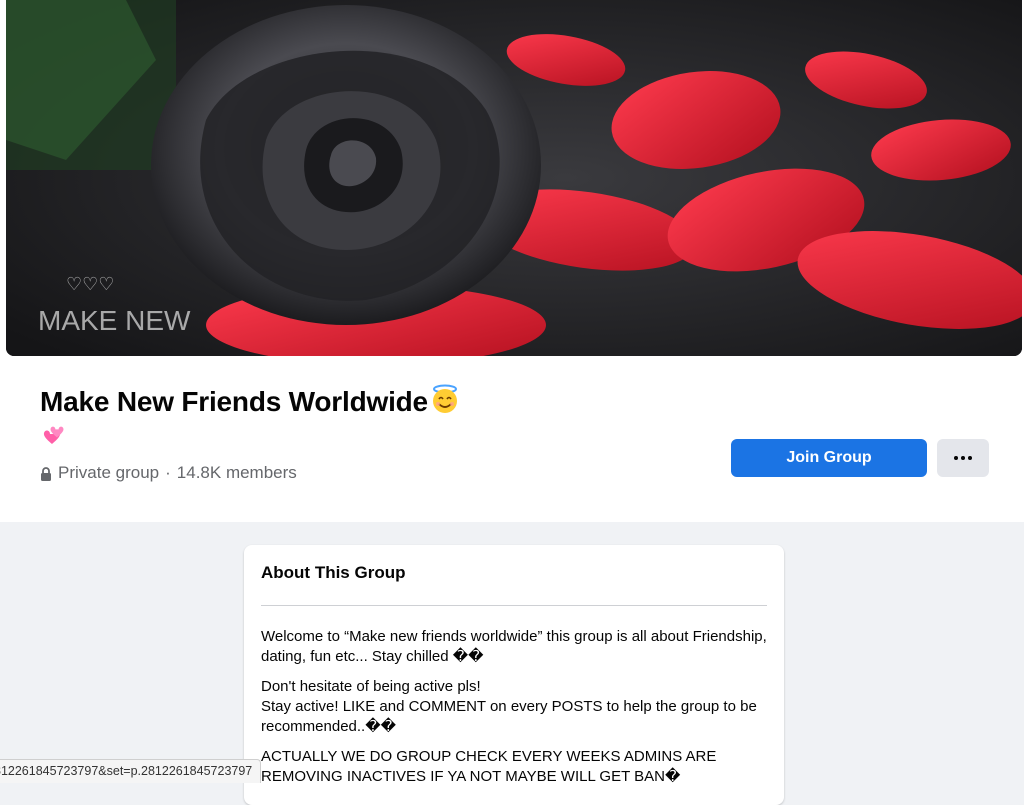  Describe the element at coordinates (46, 473) in the screenshot. I see `lock-icon` at that location.